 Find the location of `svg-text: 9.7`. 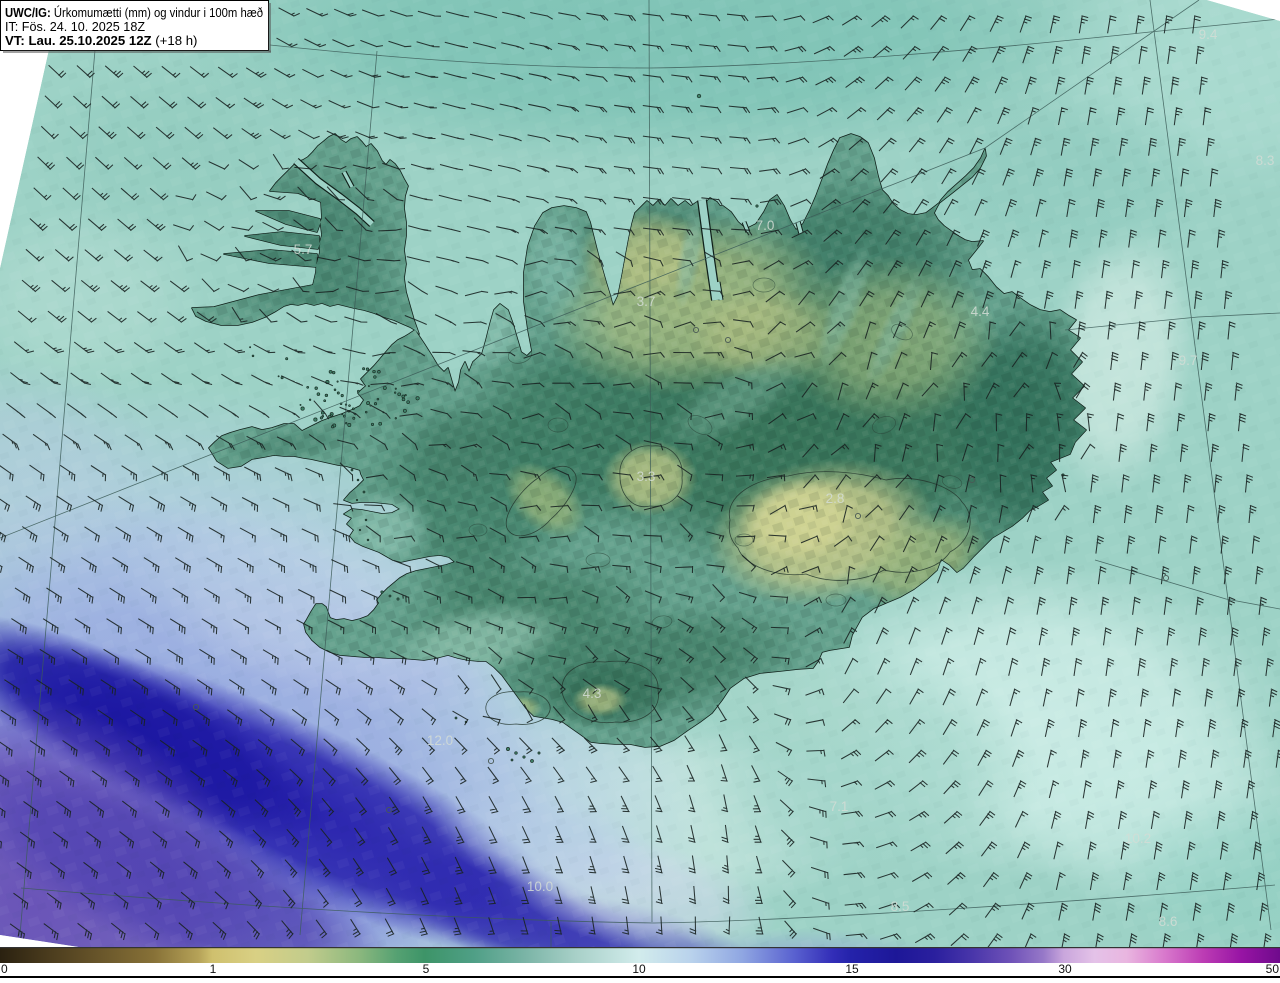

svg-text: 9.7 is located at coordinates (1188, 360).